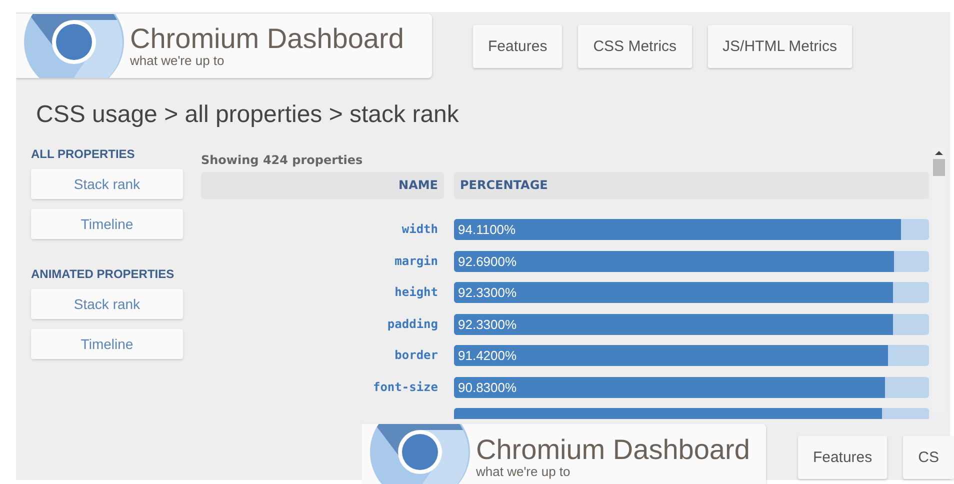  Describe the element at coordinates (487, 355) in the screenshot. I see `percentage-label: 91.4200%` at that location.